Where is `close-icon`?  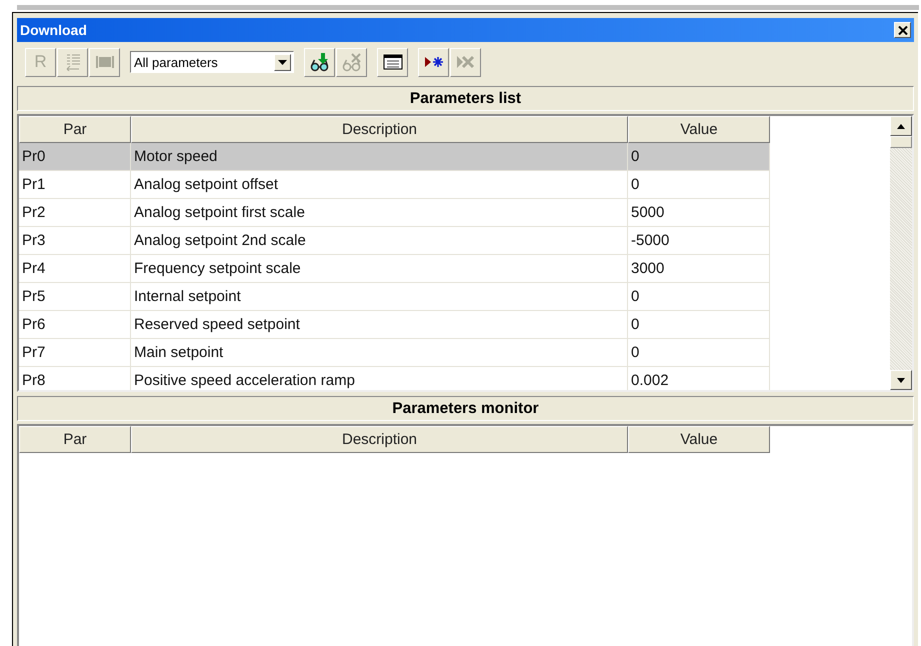
close-icon is located at coordinates (903, 30).